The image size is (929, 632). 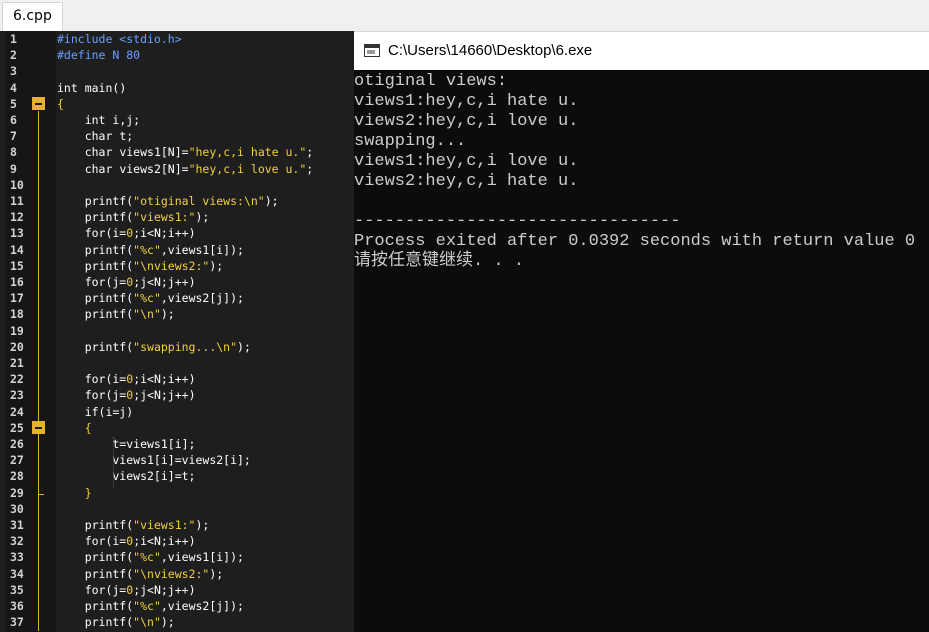 What do you see at coordinates (113, 462) in the screenshot?
I see `indent-guide` at bounding box center [113, 462].